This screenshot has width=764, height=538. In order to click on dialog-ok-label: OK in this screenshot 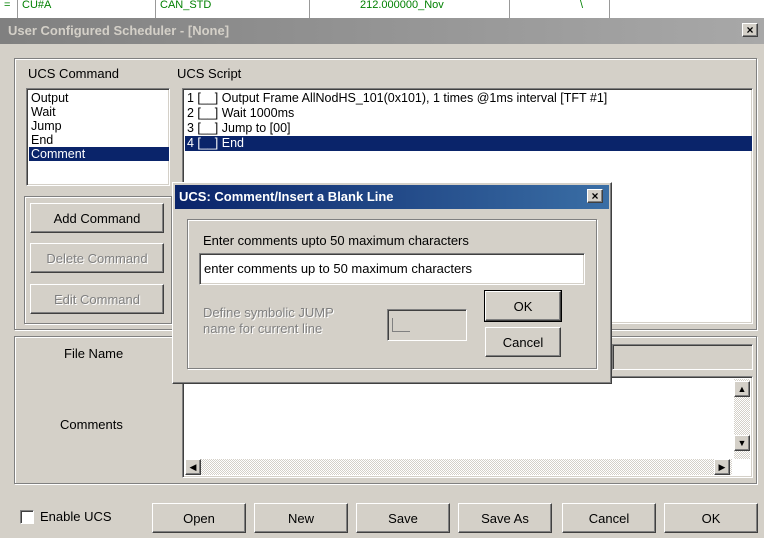, I will do `click(523, 306)`.